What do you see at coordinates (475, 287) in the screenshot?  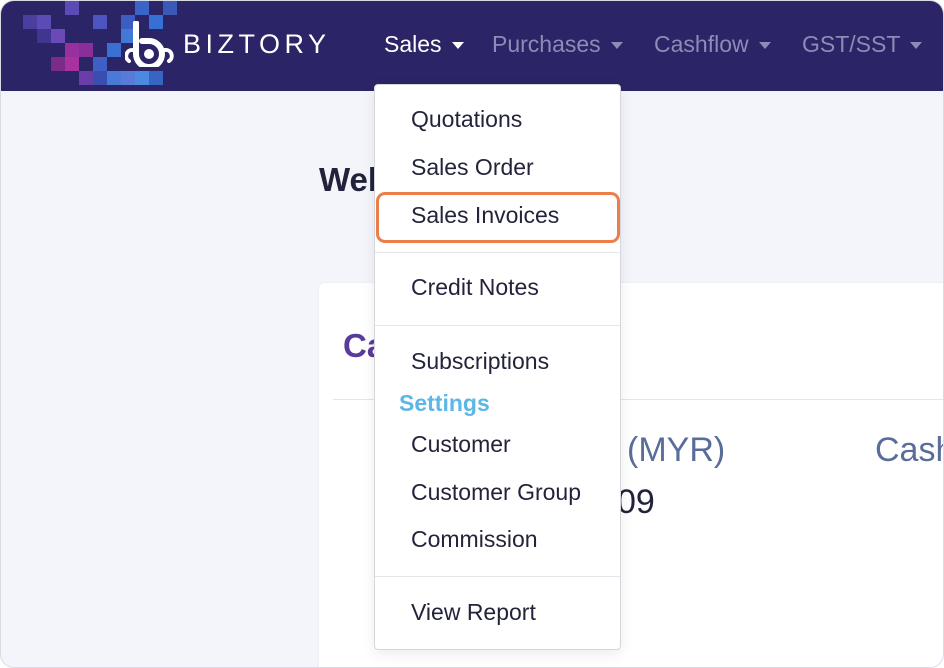 I see `menu-item-credit-notes: Credit Notes` at bounding box center [475, 287].